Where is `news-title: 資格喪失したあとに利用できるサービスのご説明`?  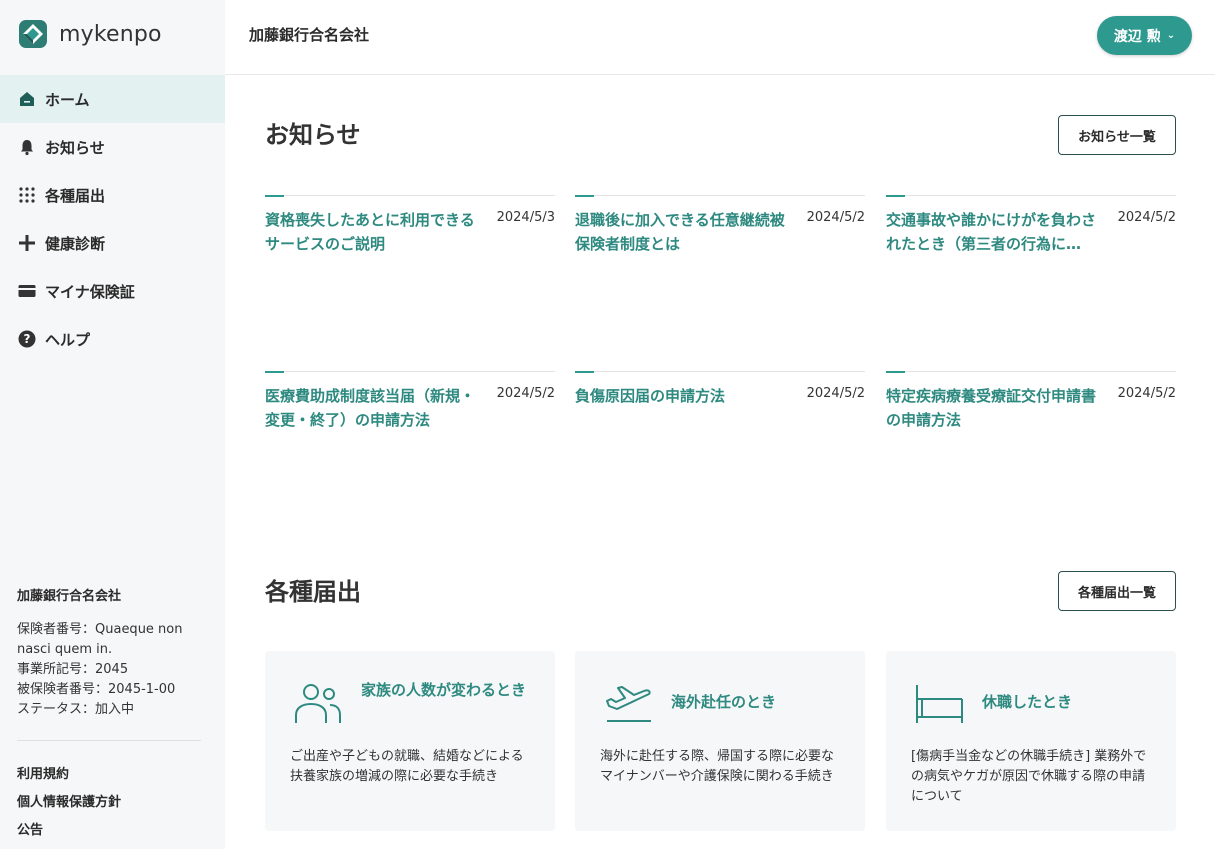 news-title: 資格喪失したあとに利用できるサービスのご説明 is located at coordinates (370, 232).